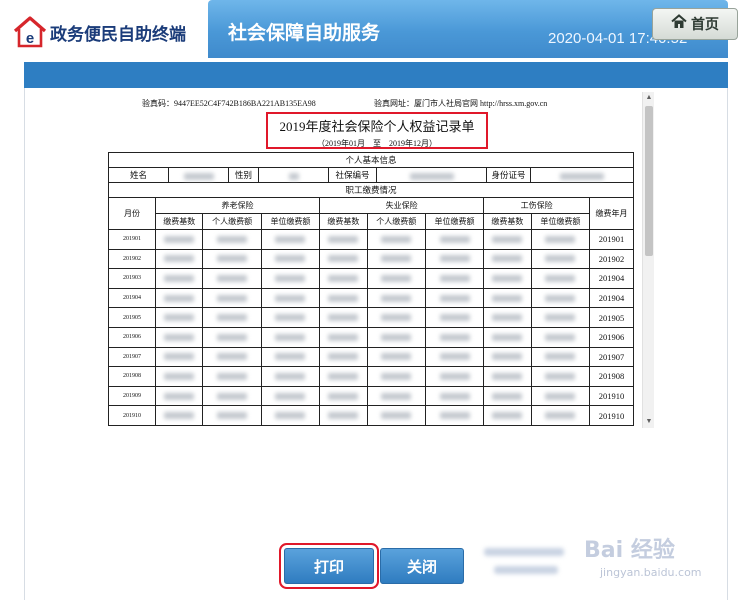 Image resolution: width=750 pixels, height=600 pixels. What do you see at coordinates (118, 34) in the screenshot?
I see `logo-text: 政务便民自助终端` at bounding box center [118, 34].